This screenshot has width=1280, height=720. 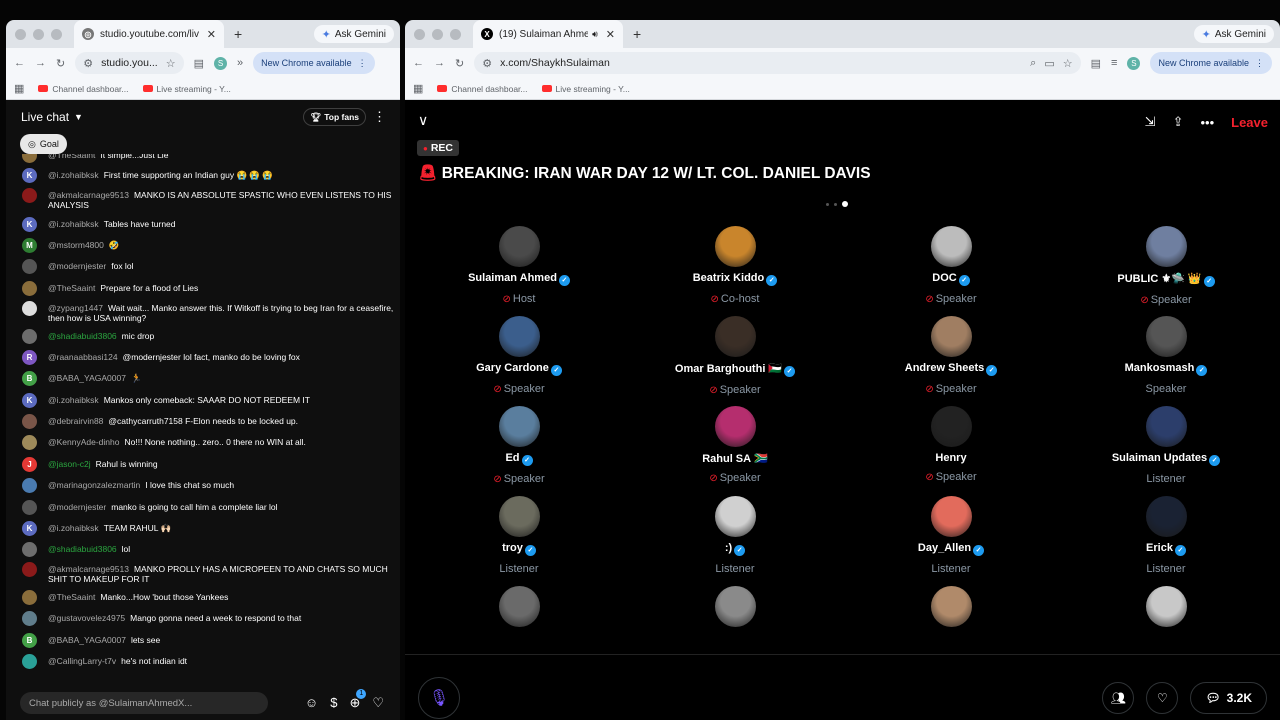 What do you see at coordinates (439, 698) in the screenshot?
I see `microphone-button: 🎙︎` at bounding box center [439, 698].